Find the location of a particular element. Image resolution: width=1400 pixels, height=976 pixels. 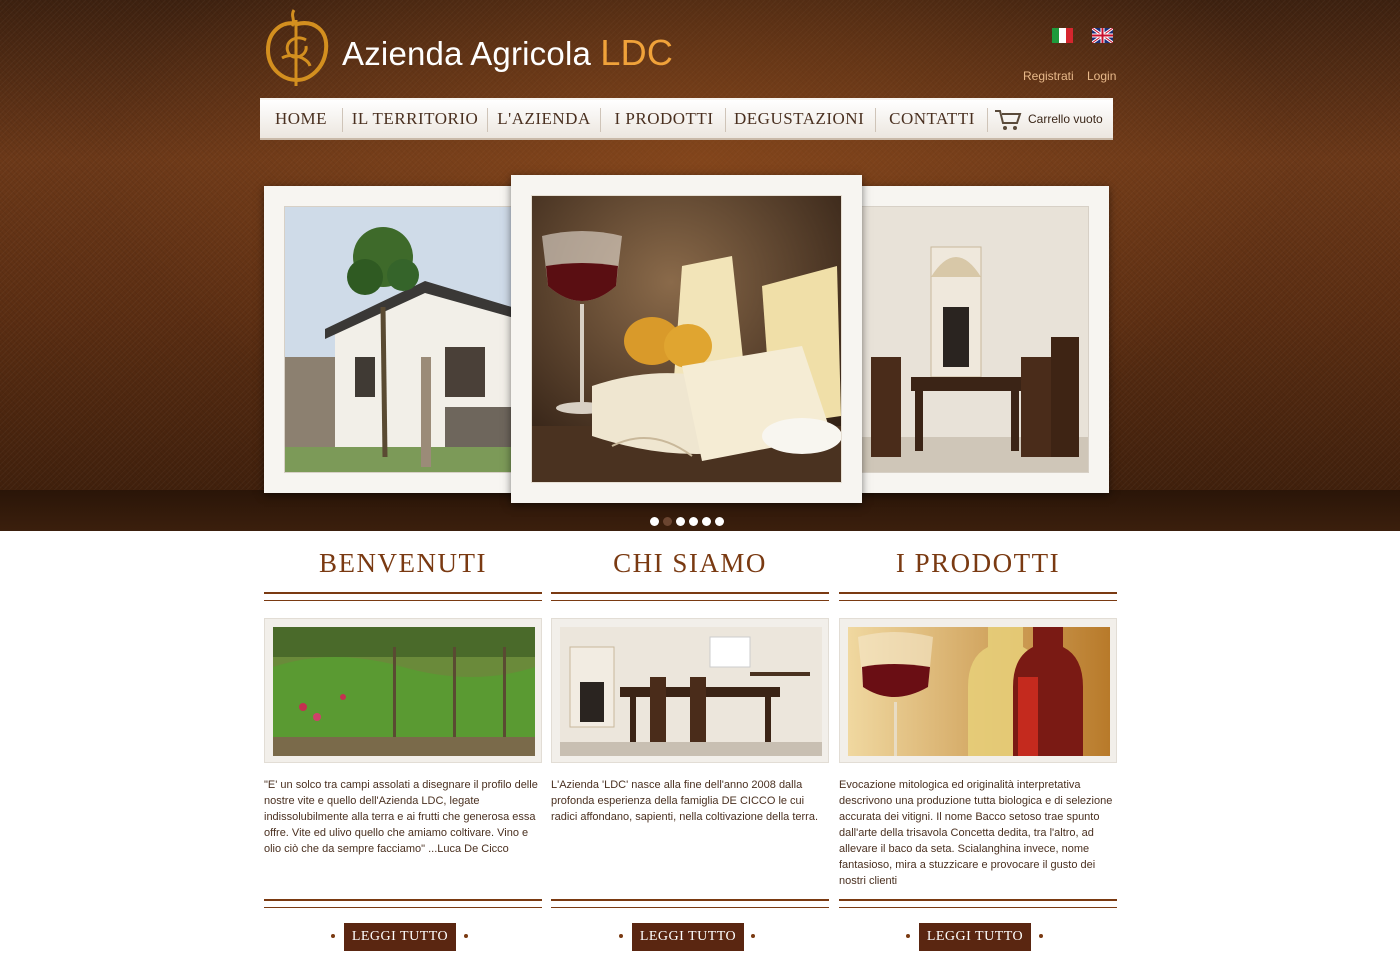

nav-item-degustazioni: DEGUSTAZIONI is located at coordinates (799, 119).